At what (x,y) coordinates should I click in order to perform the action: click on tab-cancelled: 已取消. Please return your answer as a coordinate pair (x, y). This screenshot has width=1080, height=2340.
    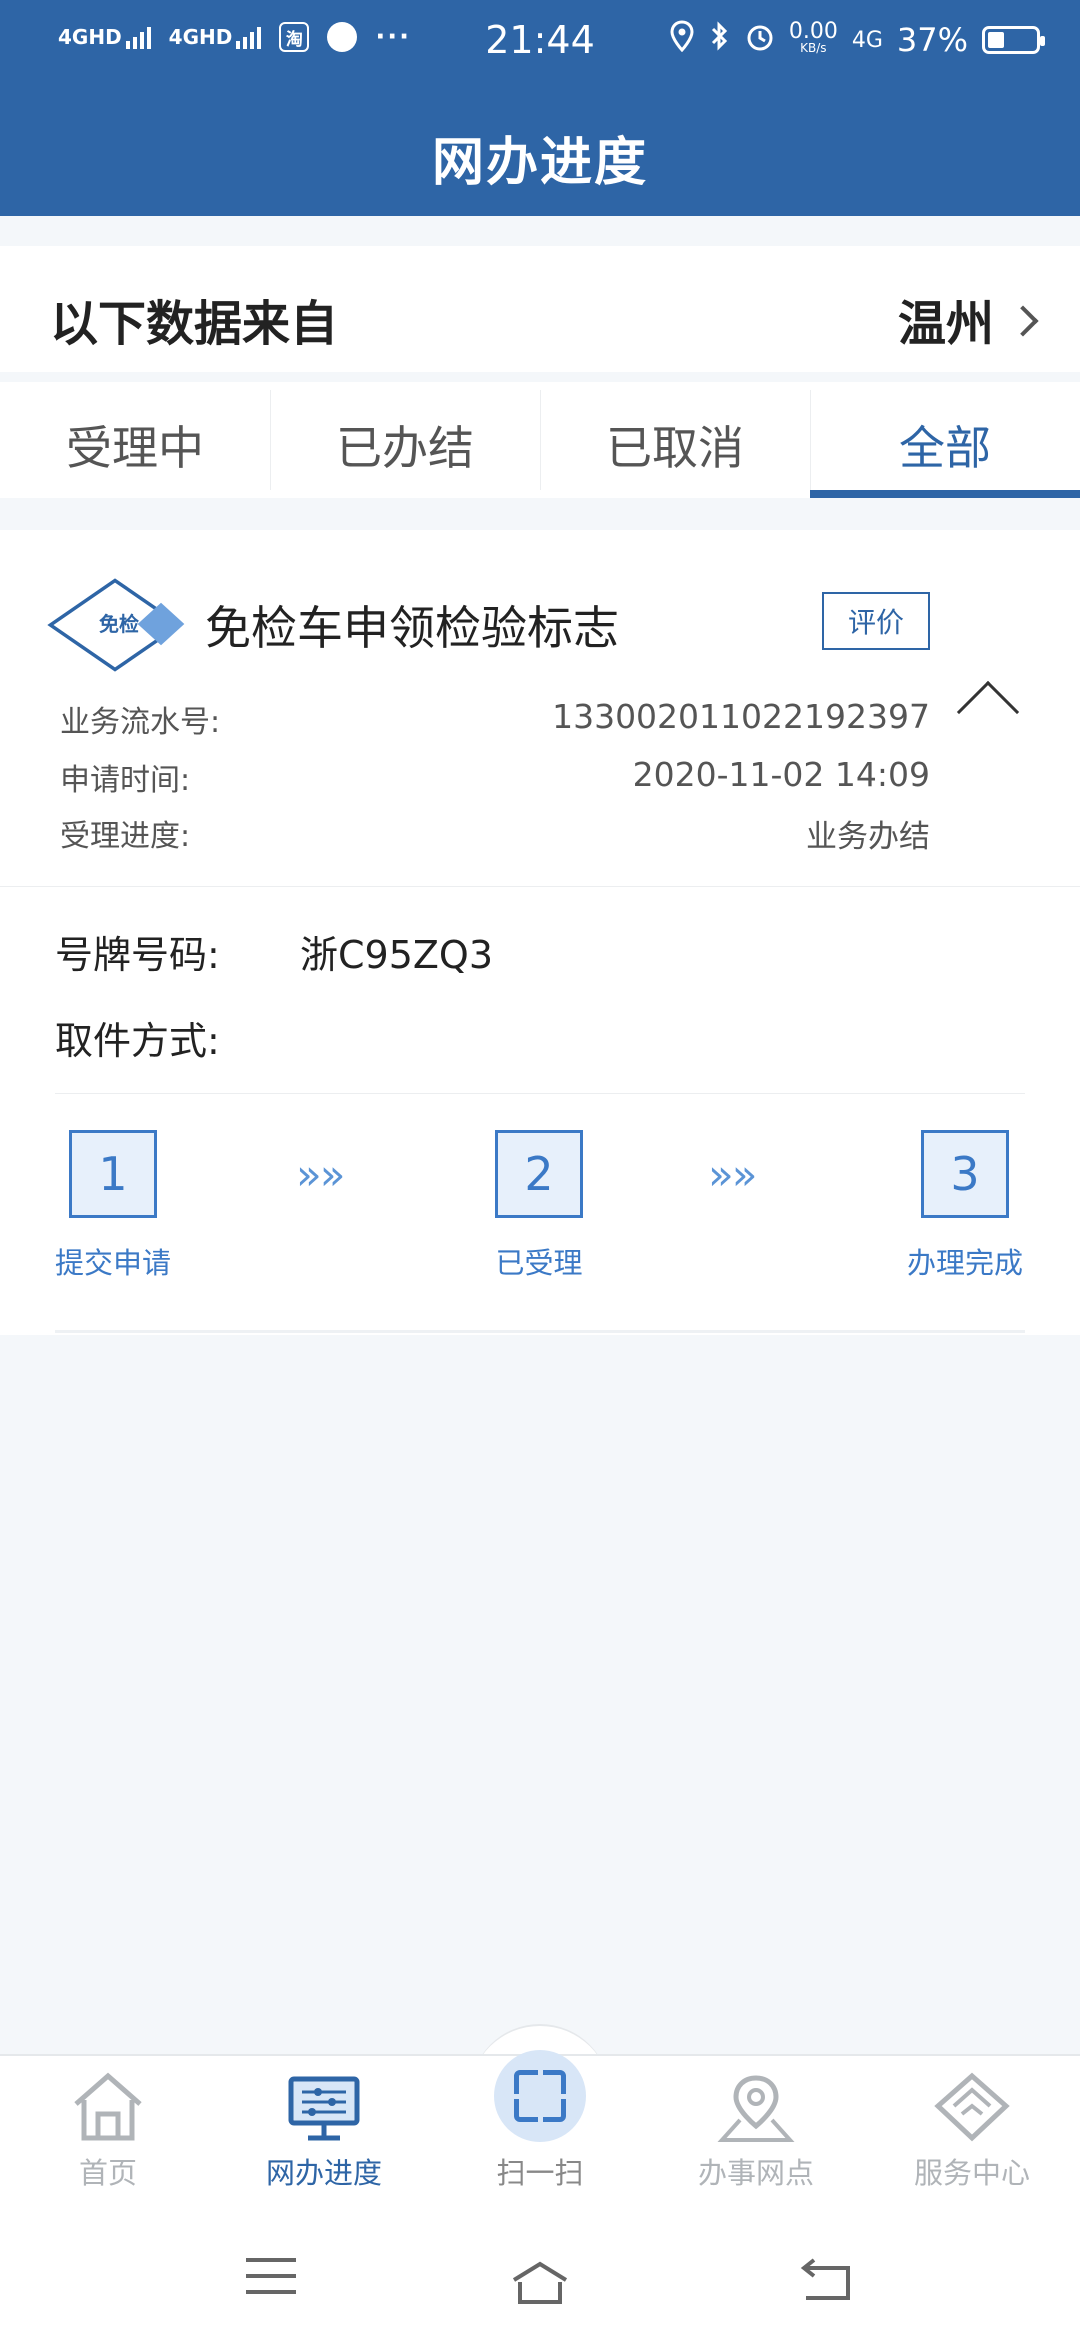
    Looking at the image, I should click on (675, 440).